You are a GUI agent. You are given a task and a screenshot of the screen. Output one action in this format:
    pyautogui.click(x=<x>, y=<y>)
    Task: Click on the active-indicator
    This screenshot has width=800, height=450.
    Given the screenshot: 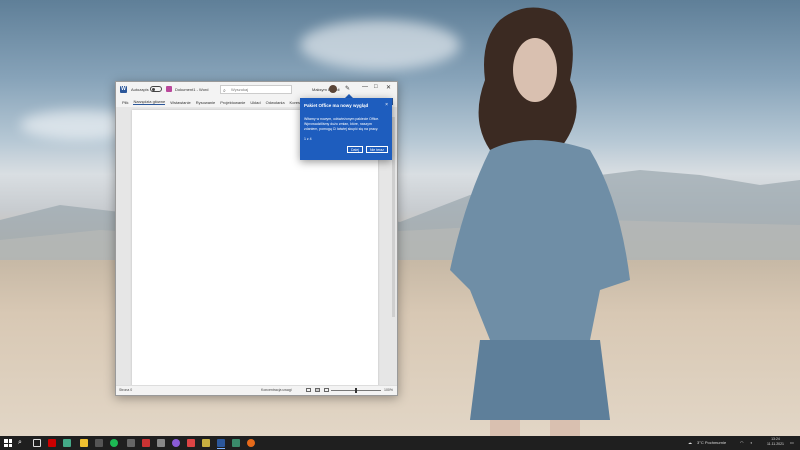 What is the action you would take?
    pyautogui.click(x=221, y=448)
    